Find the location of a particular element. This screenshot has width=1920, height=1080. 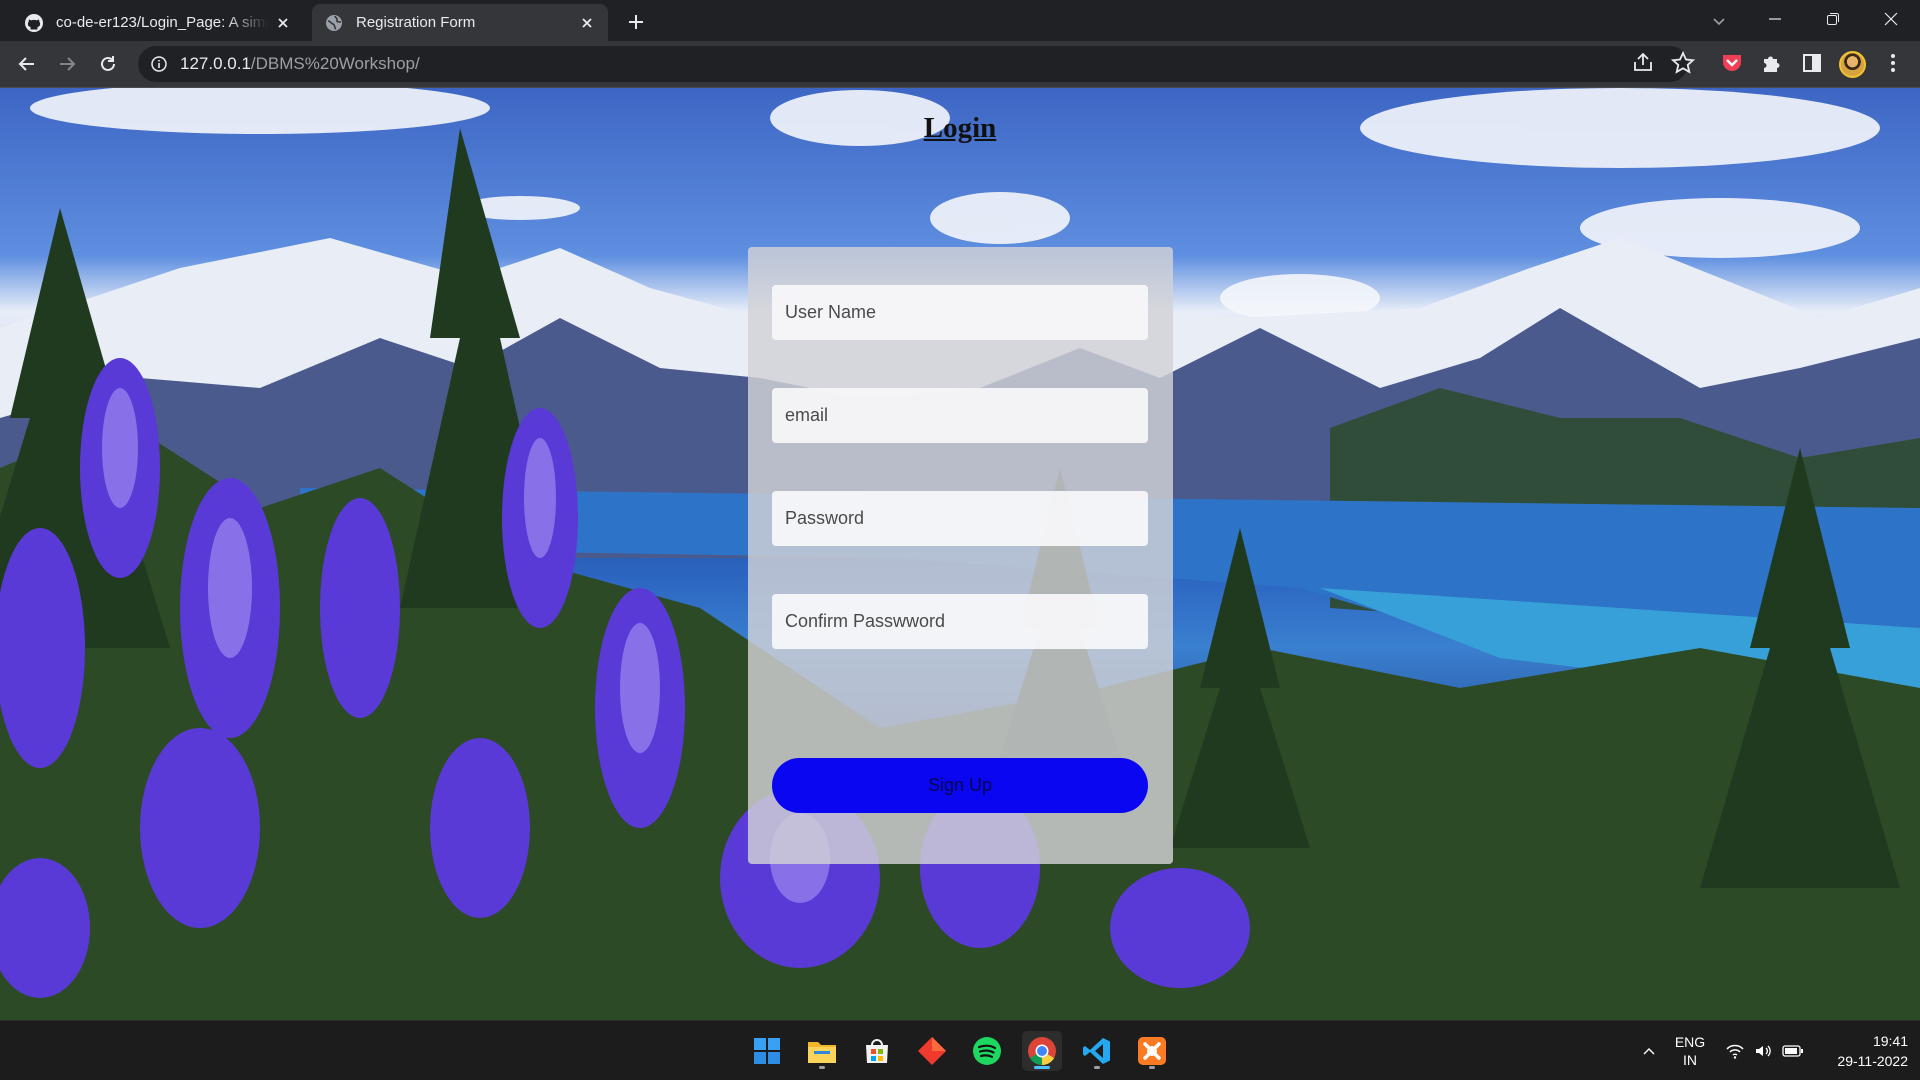

tab-registration-form: Registration Form is located at coordinates (460, 22).